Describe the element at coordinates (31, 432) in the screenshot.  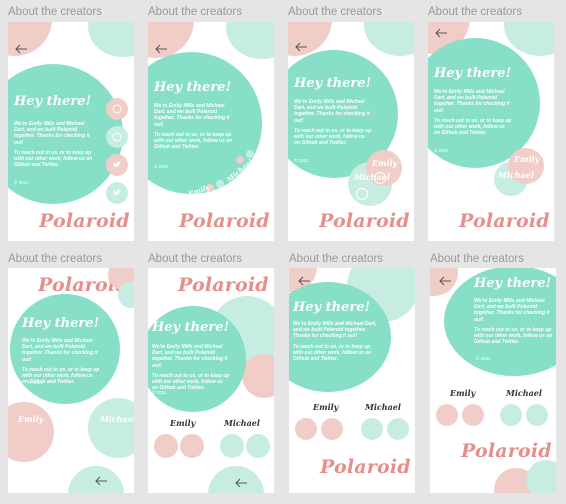
I see `emily-circle` at that location.